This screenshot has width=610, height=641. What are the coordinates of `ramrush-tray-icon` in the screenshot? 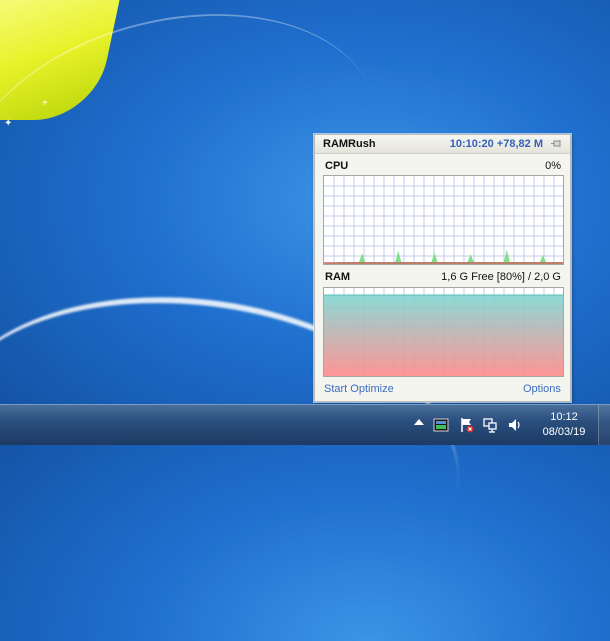 It's located at (441, 425).